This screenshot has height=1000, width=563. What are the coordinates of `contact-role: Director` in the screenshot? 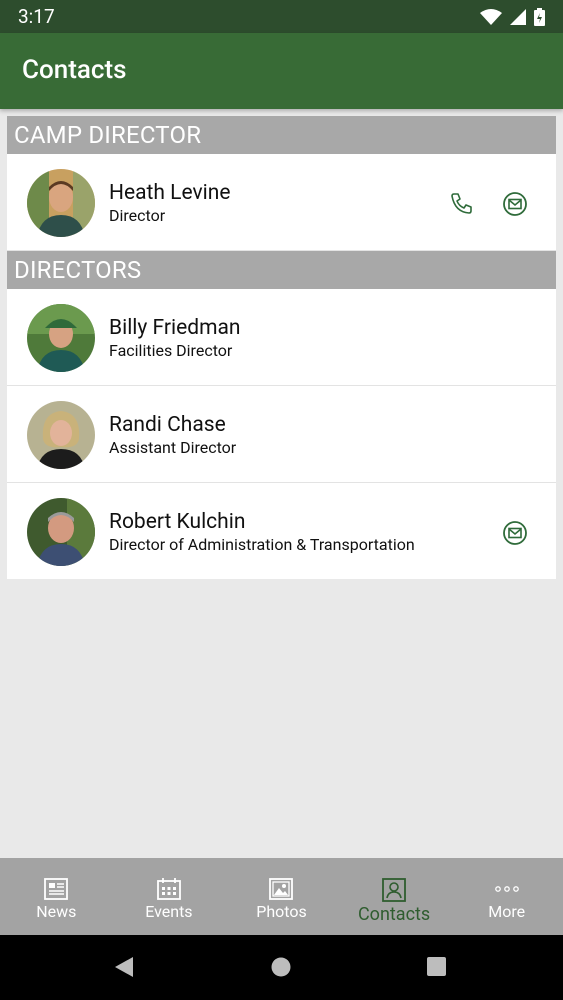 It's located at (137, 215).